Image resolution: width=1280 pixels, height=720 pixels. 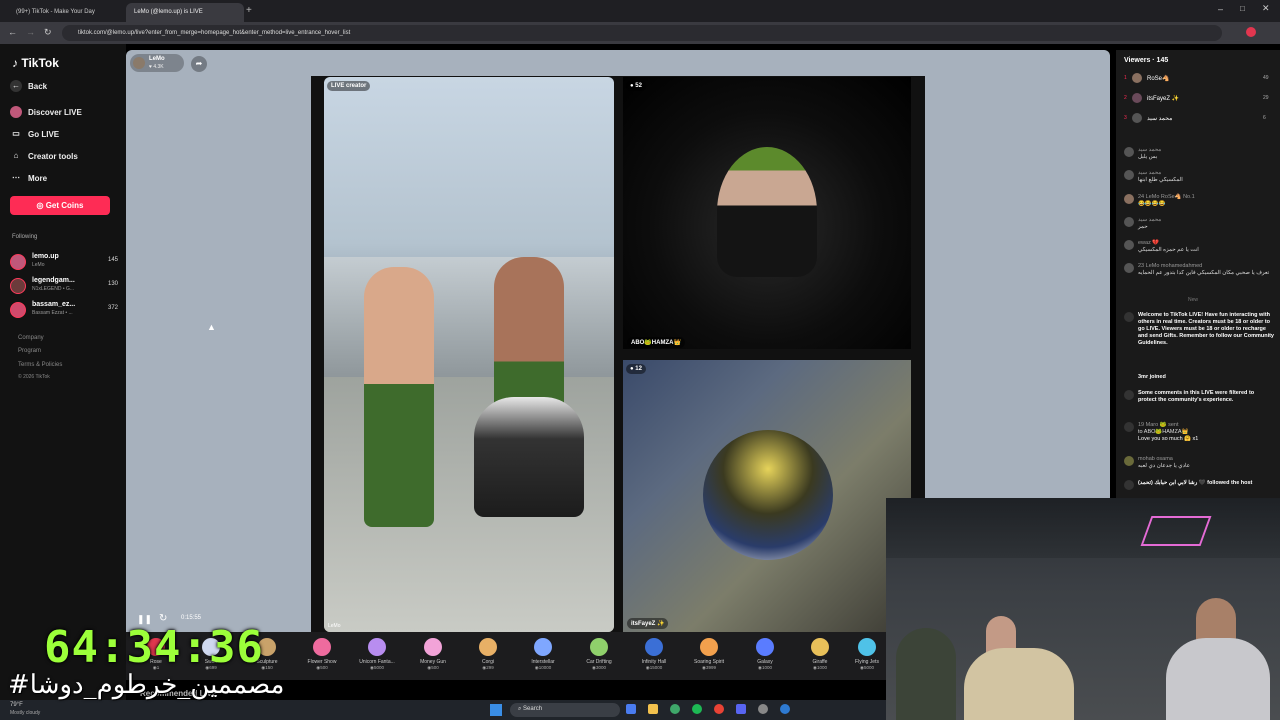 What do you see at coordinates (1251, 32) in the screenshot?
I see `profile-avatar` at bounding box center [1251, 32].